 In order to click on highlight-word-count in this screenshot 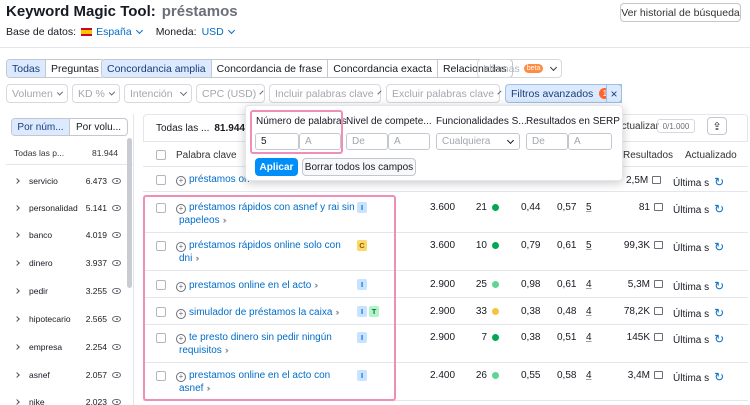, I will do `click(296, 132)`.